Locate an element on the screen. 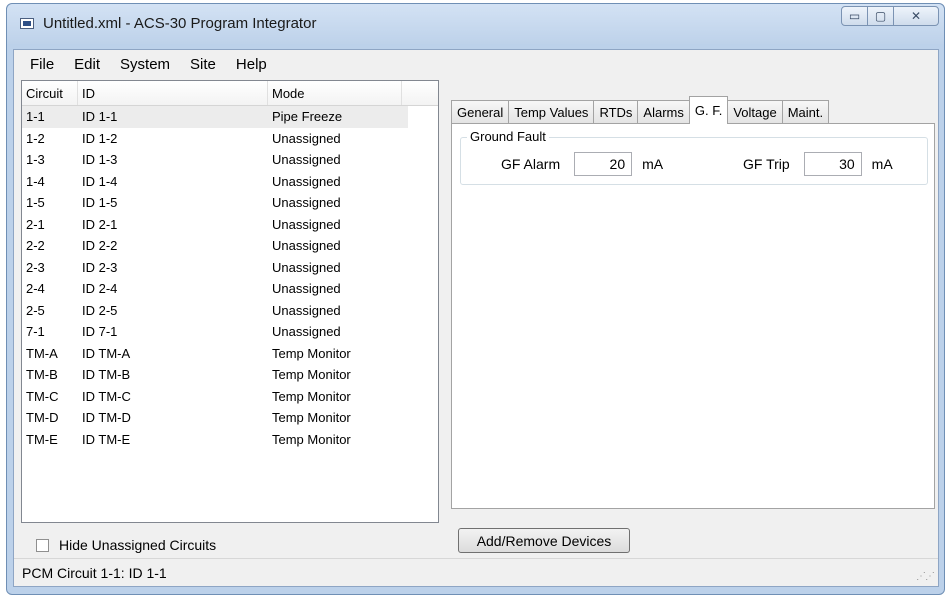 Image resolution: width=951 pixels, height=599 pixels. minimize-button: ▭ is located at coordinates (854, 16).